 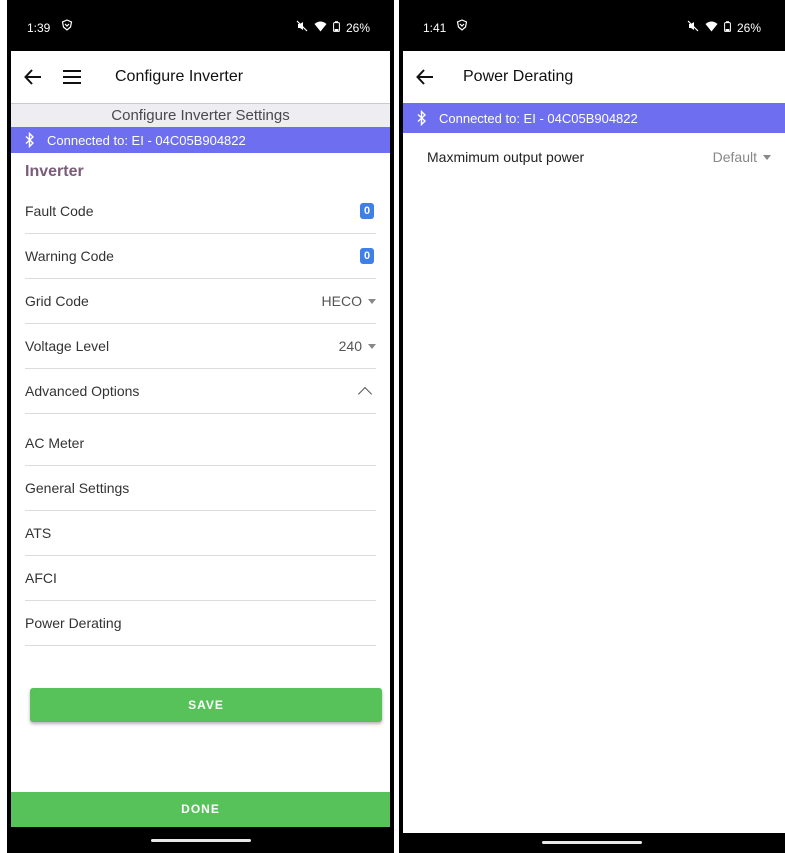 I want to click on option-label: AC Meter, so click(x=55, y=443).